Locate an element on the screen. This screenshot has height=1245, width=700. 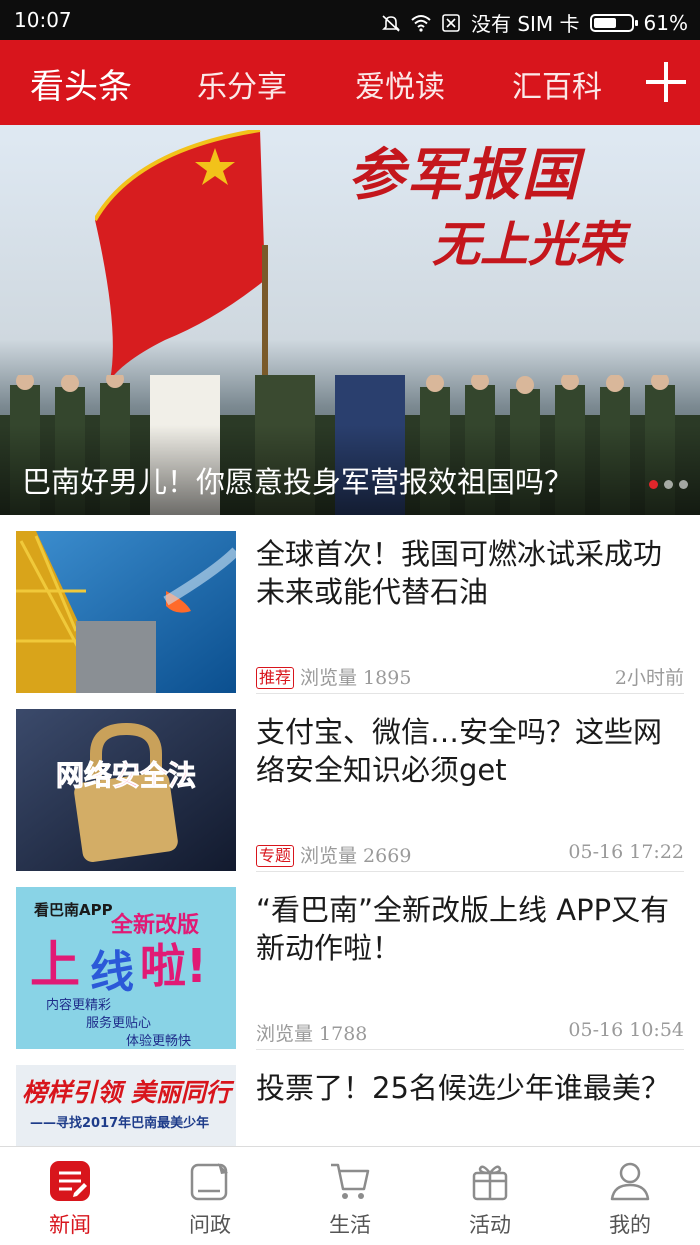
battery-icon is located at coordinates (613, 22).